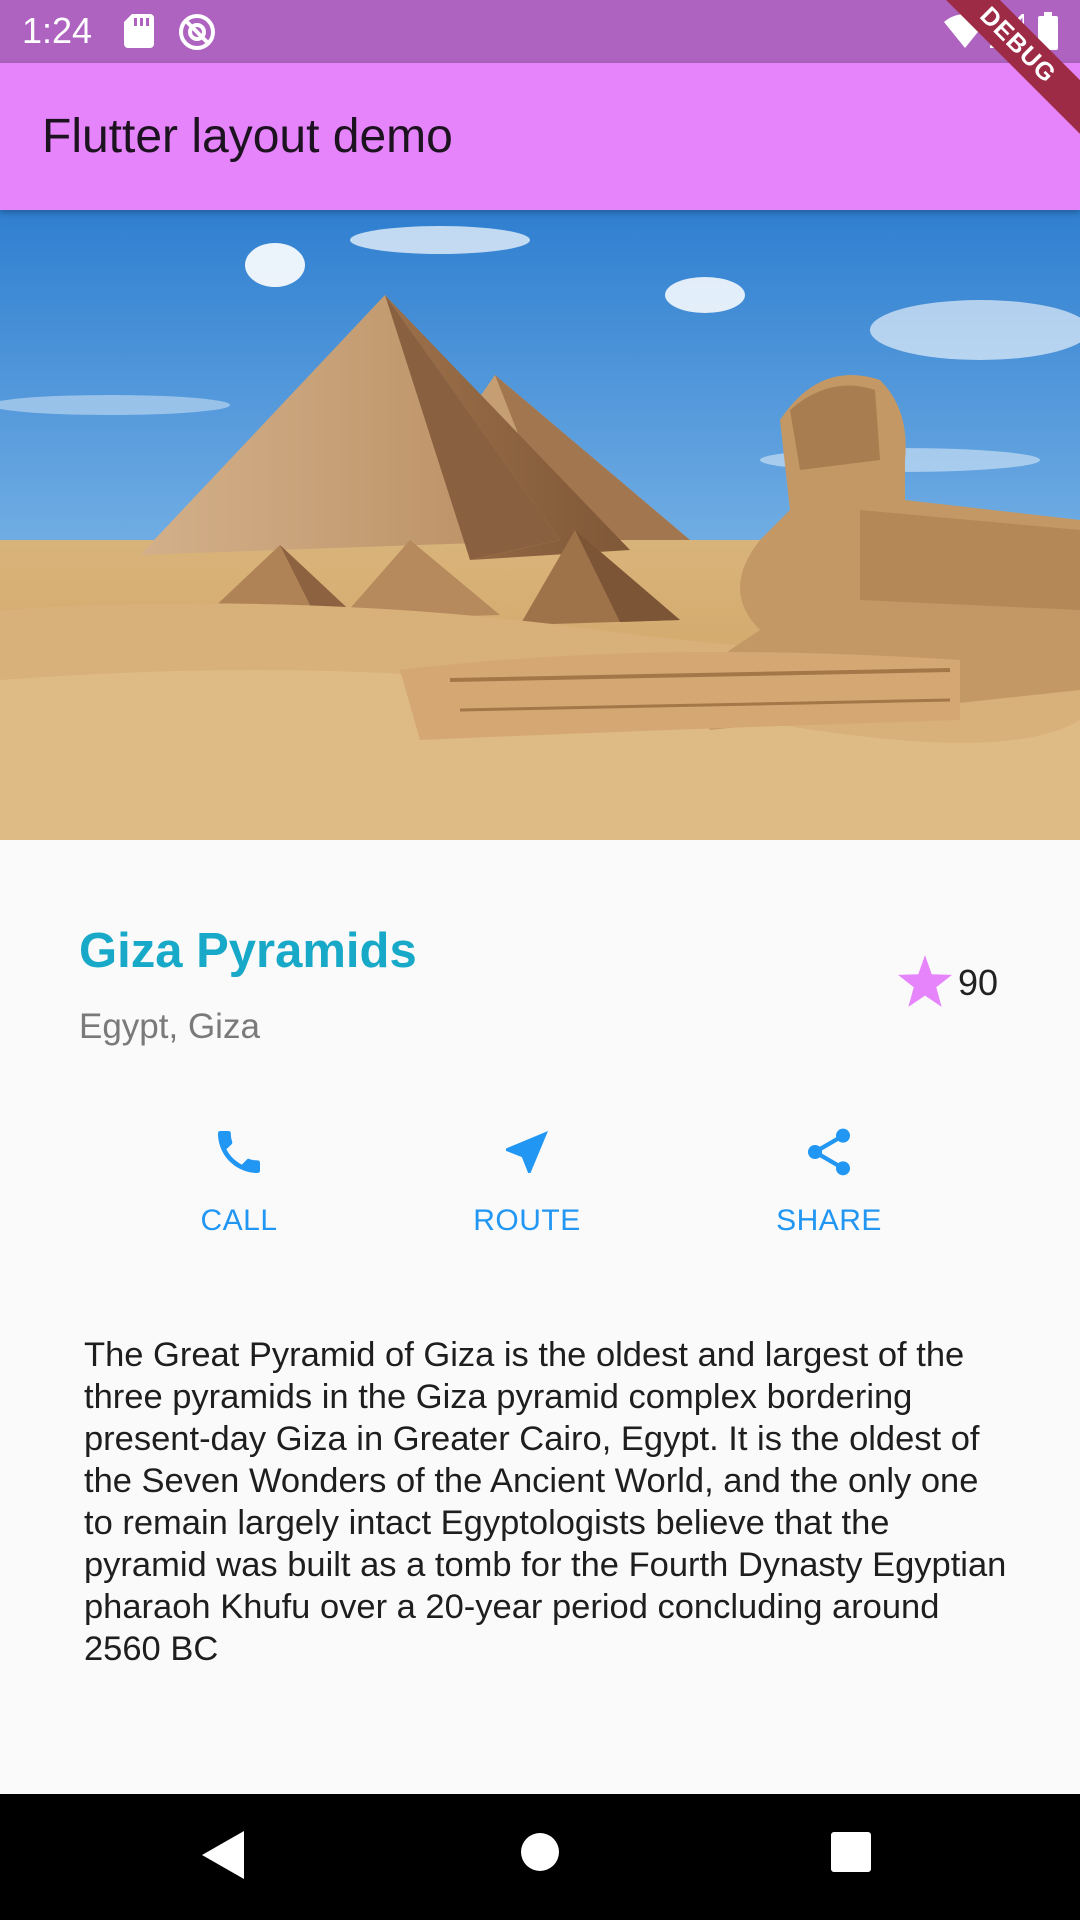 This screenshot has width=1080, height=1920. What do you see at coordinates (139, 33) in the screenshot?
I see `sd-card-icon` at bounding box center [139, 33].